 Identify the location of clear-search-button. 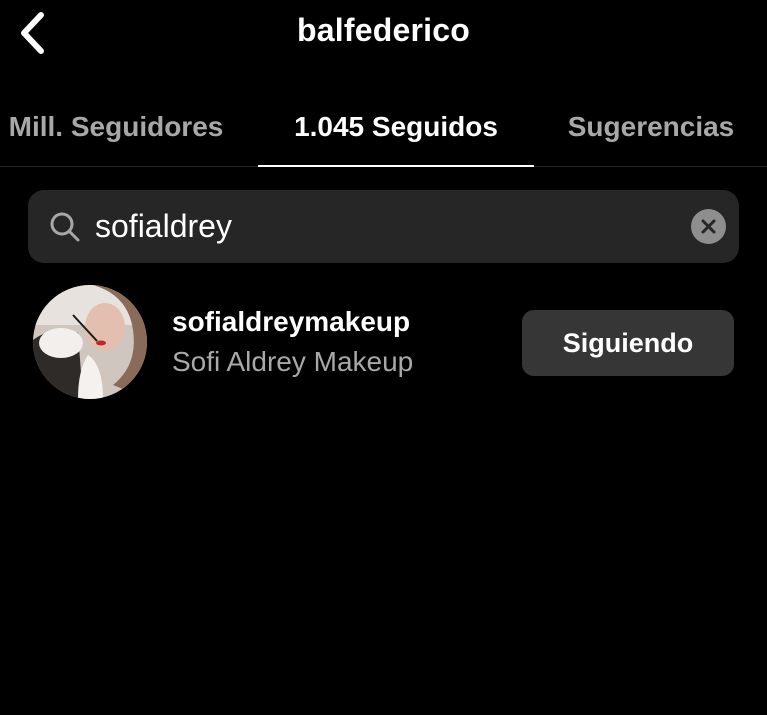
(708, 226).